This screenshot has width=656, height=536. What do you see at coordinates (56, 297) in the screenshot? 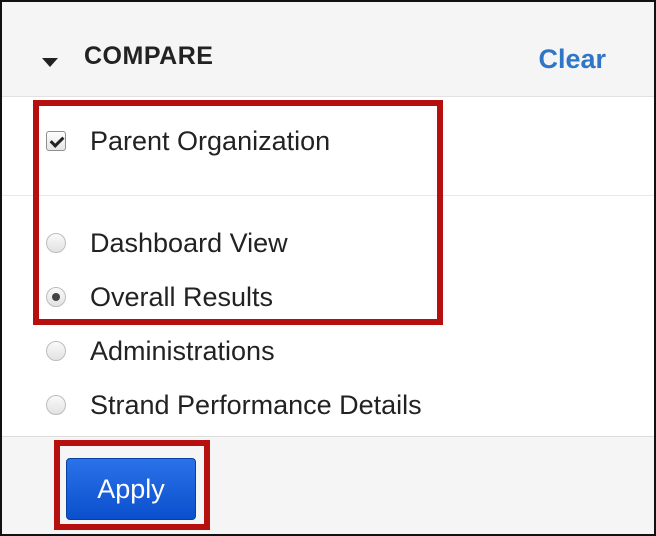
I see `overall-results-radio` at bounding box center [56, 297].